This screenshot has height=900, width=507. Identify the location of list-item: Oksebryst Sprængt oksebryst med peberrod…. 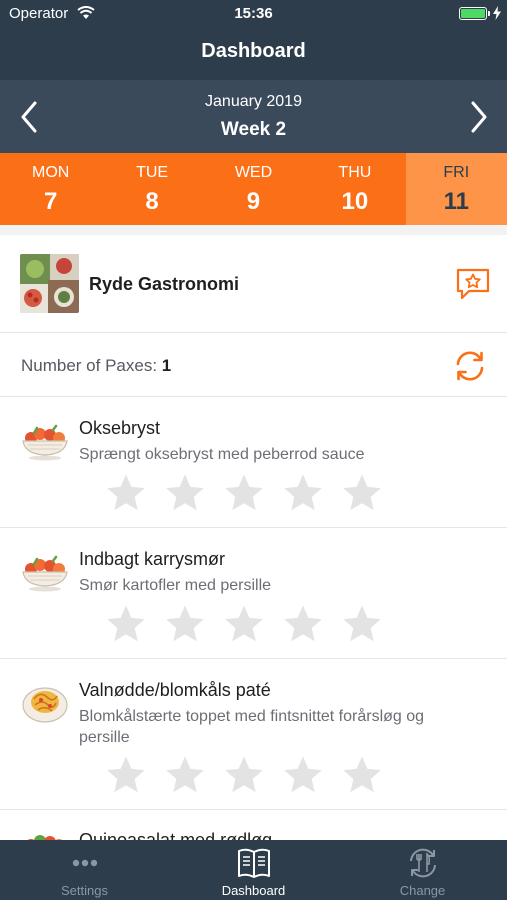
(253, 462).